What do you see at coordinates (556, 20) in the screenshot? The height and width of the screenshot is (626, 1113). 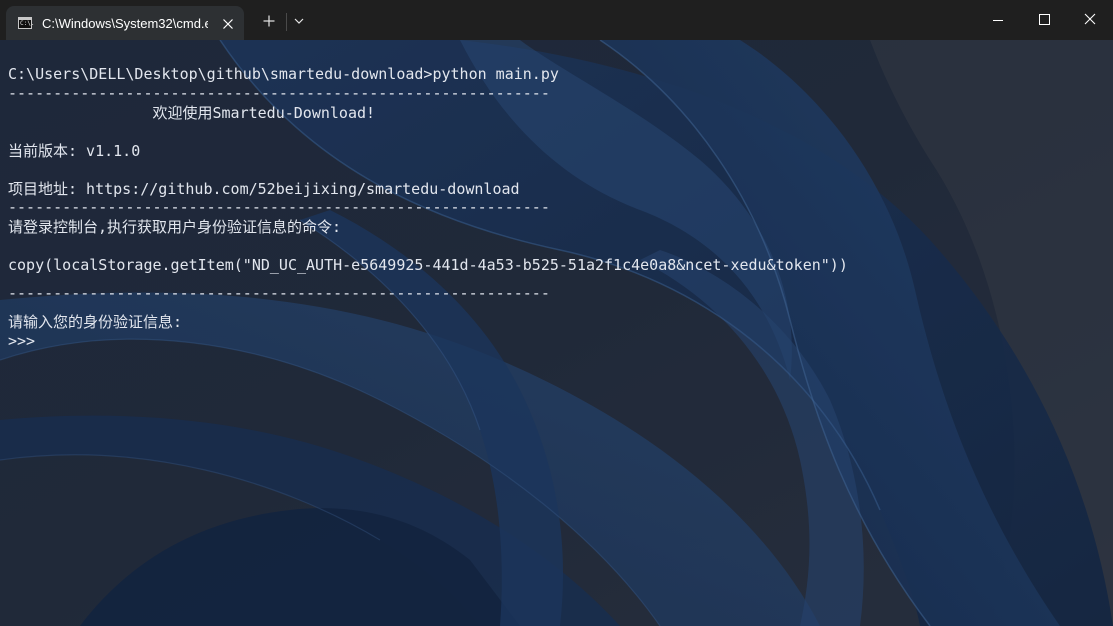 I see `title-bar: C:\. C:\Windows\System32\cmd.e` at bounding box center [556, 20].